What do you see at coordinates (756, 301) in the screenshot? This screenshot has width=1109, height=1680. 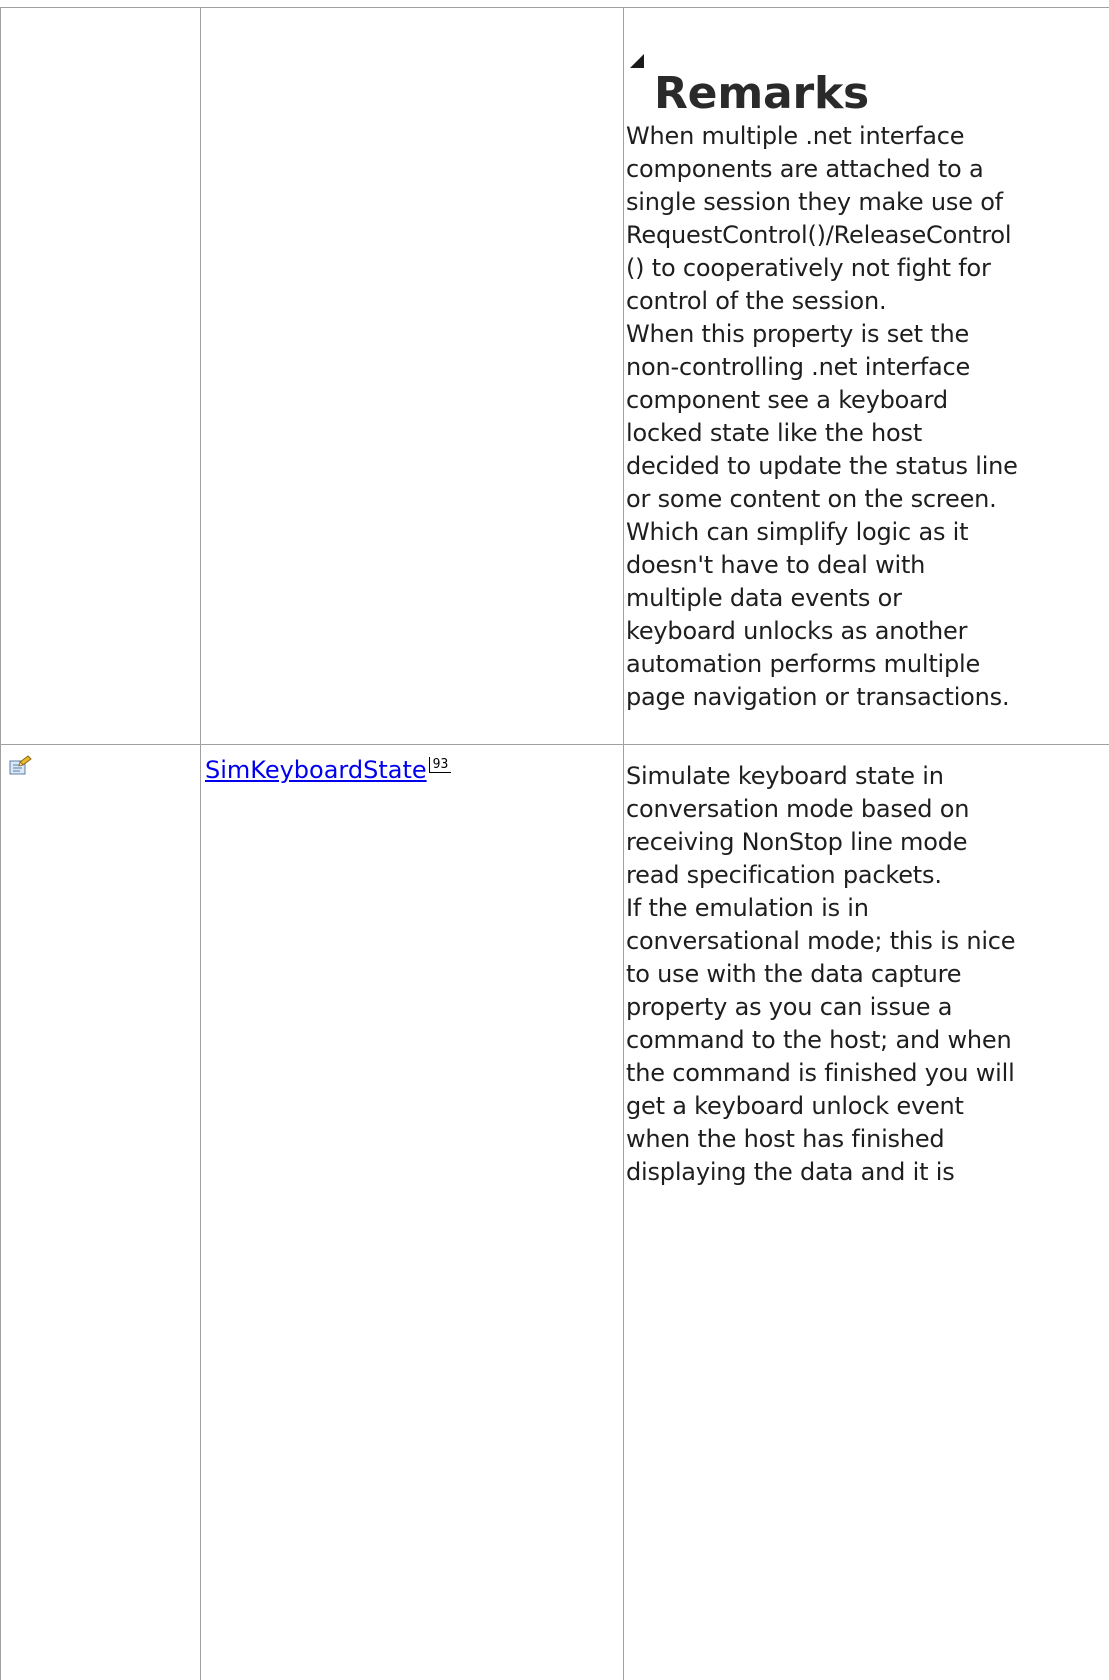 I see `remarks-line: control of the session.` at bounding box center [756, 301].